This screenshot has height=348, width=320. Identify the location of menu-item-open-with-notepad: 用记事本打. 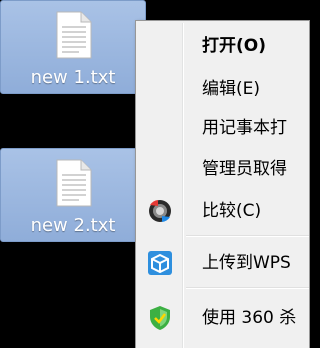
(223, 128).